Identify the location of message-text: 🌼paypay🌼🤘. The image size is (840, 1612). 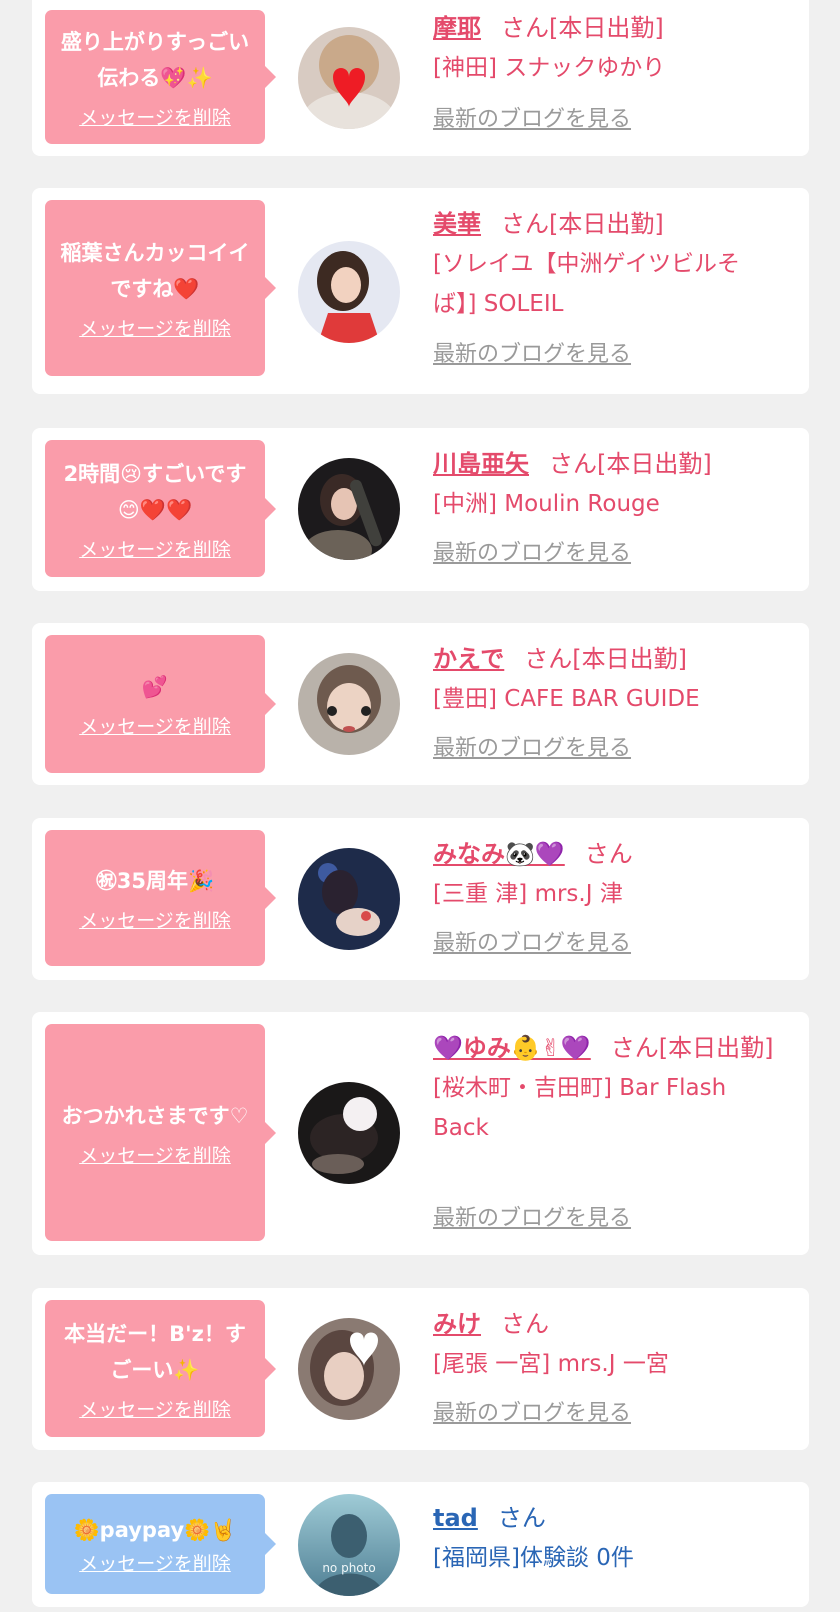
(155, 1530).